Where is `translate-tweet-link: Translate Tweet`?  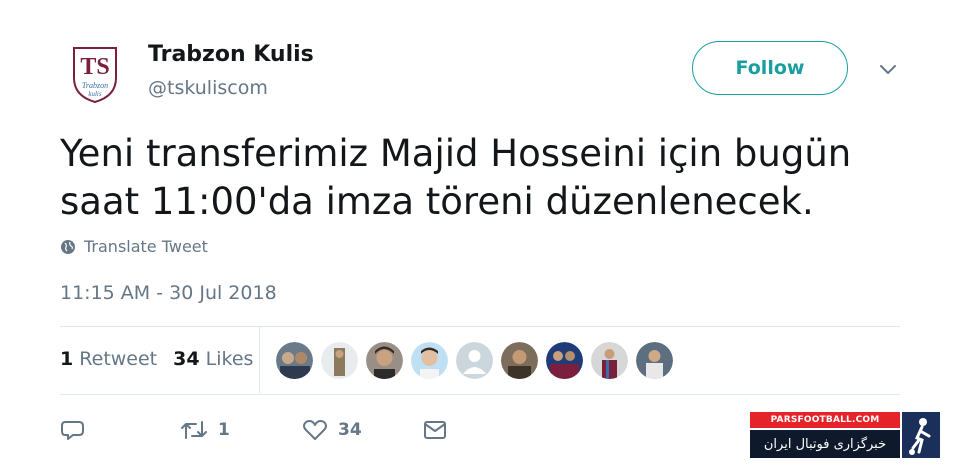
translate-tweet-link: Translate Tweet is located at coordinates (134, 246).